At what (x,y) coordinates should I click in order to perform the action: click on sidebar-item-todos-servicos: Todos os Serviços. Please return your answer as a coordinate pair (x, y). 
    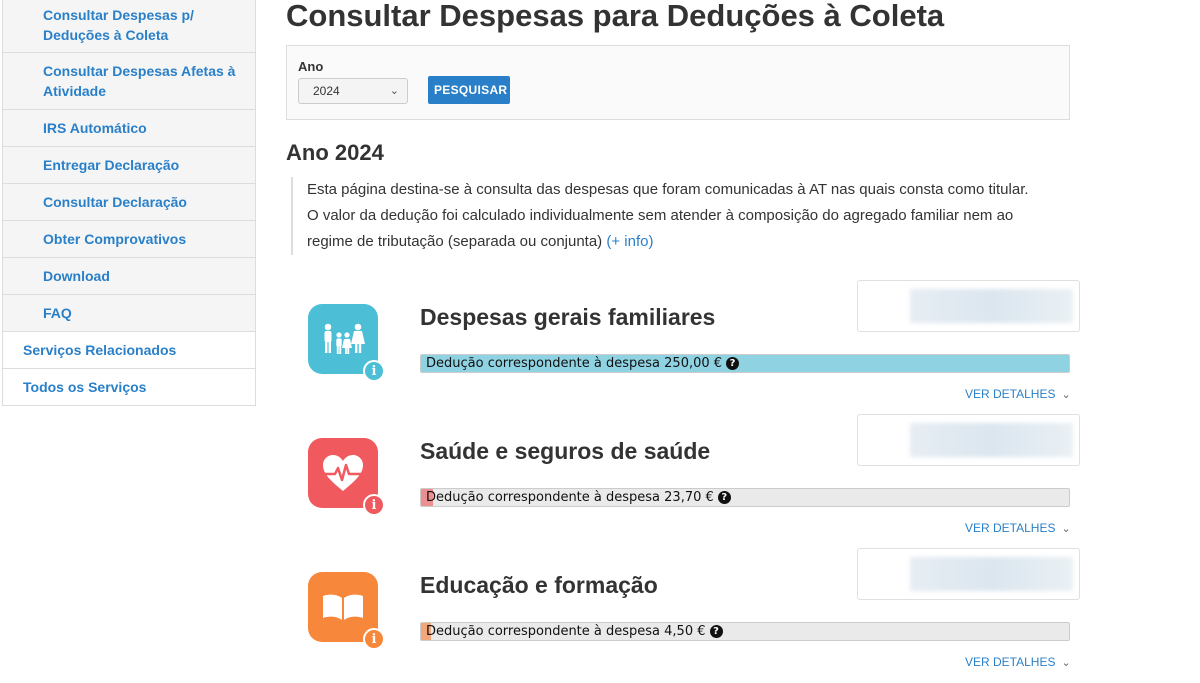
    Looking at the image, I should click on (129, 387).